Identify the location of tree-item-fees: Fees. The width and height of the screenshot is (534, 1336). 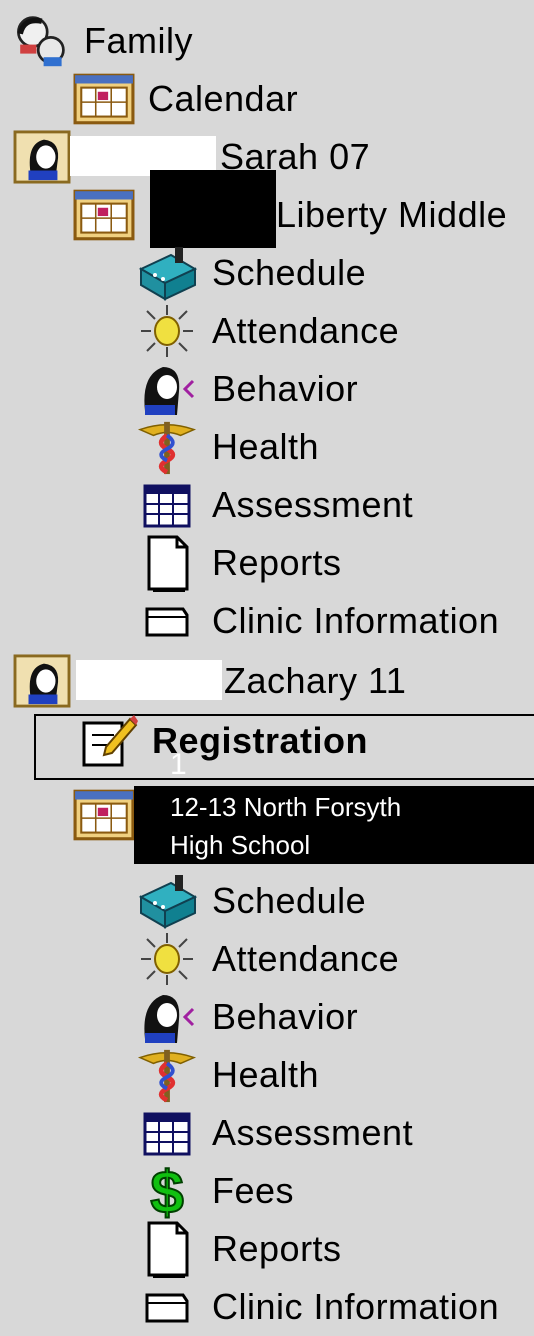
(214, 1191).